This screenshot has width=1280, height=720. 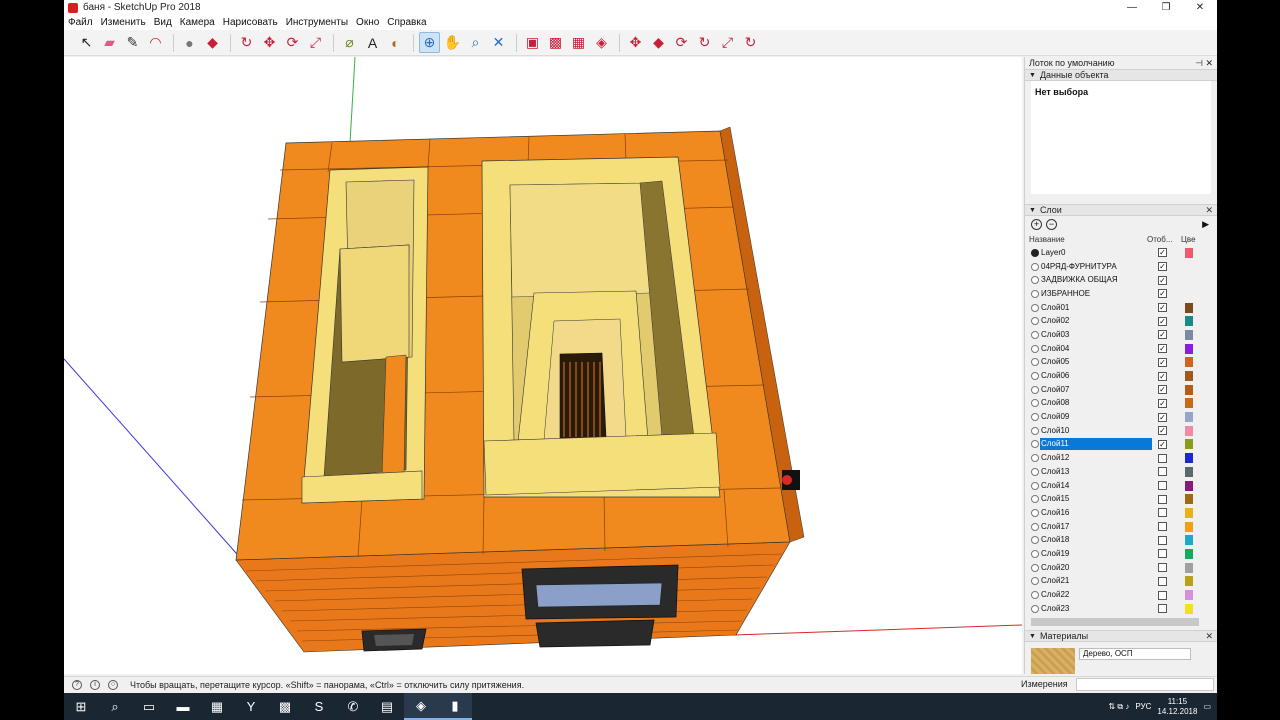 I want to click on menu-draw: Нарисовать, so click(x=250, y=22).